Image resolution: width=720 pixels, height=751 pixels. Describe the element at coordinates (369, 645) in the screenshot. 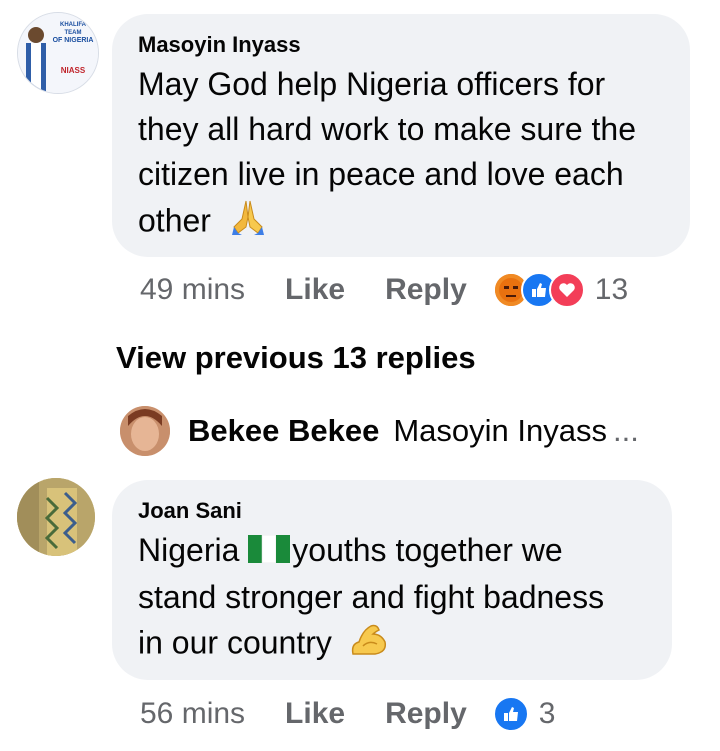

I see `flexed-biceps-emoji` at that location.